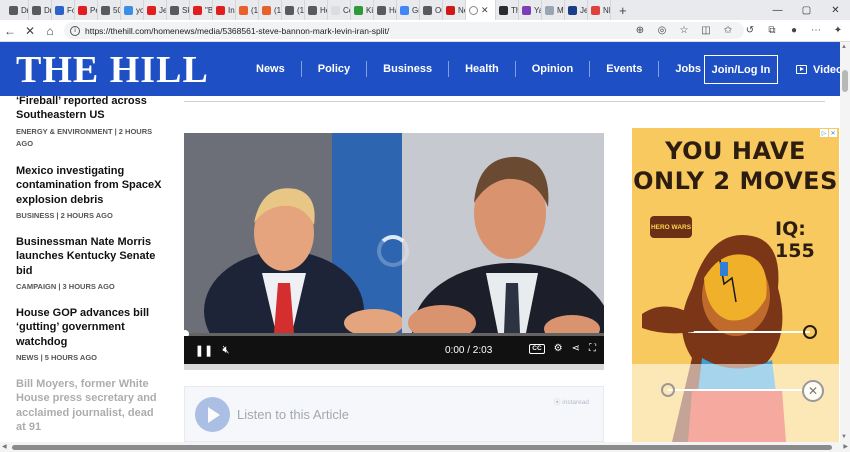  What do you see at coordinates (592, 348) in the screenshot?
I see `fullscreen-icon: ⛶` at bounding box center [592, 348].